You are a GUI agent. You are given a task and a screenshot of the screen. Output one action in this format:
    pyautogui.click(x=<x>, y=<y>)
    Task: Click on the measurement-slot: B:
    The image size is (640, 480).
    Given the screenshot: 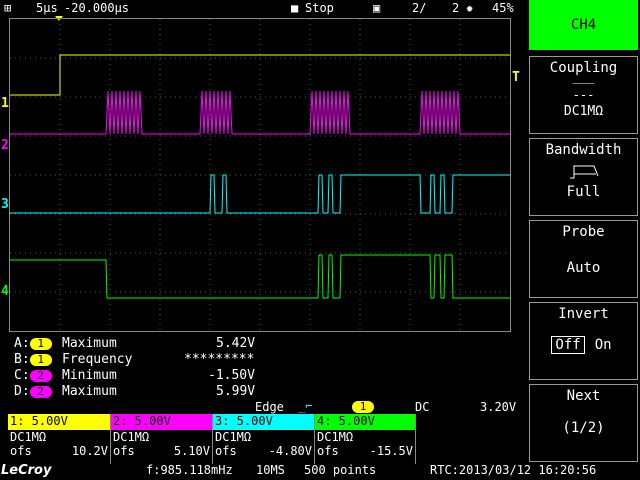 What is the action you would take?
    pyautogui.click(x=22, y=359)
    